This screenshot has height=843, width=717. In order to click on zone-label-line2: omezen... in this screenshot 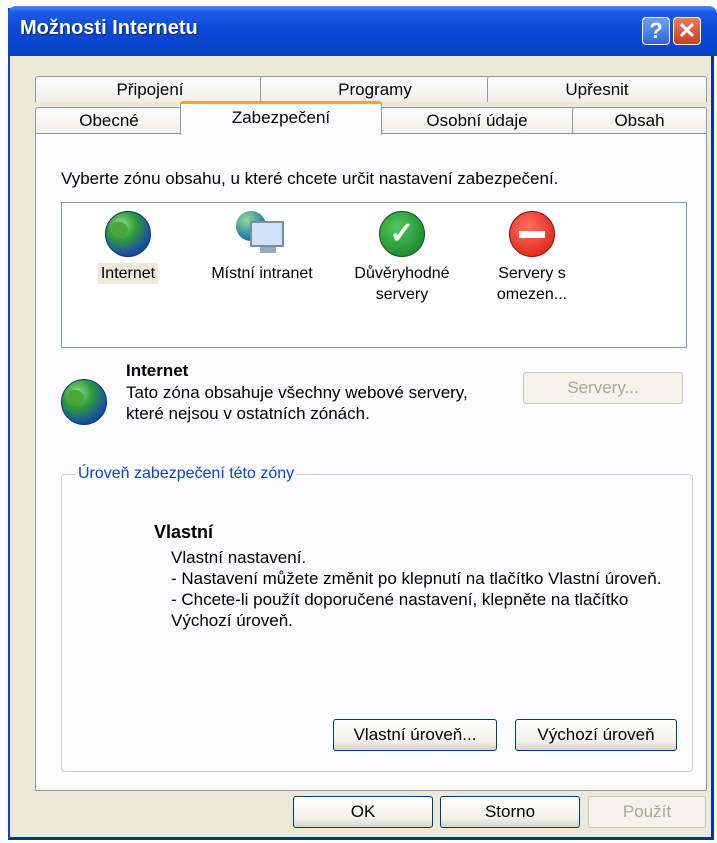, I will do `click(532, 294)`.